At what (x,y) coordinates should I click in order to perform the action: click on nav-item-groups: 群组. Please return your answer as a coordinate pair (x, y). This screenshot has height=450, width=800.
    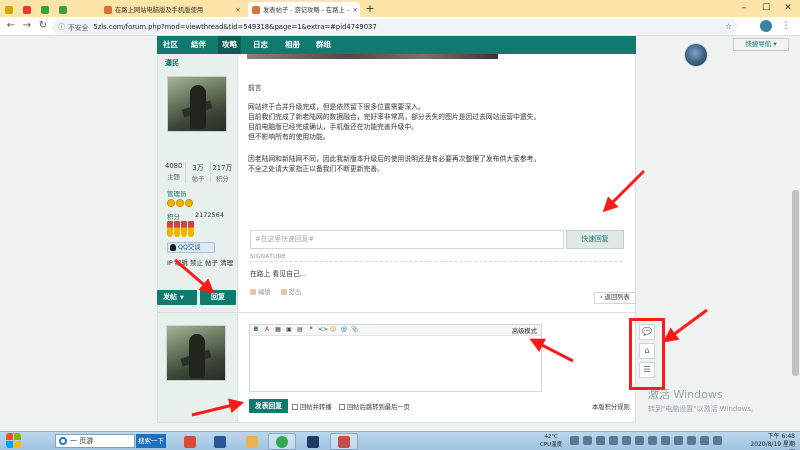
    Looking at the image, I should click on (323, 45).